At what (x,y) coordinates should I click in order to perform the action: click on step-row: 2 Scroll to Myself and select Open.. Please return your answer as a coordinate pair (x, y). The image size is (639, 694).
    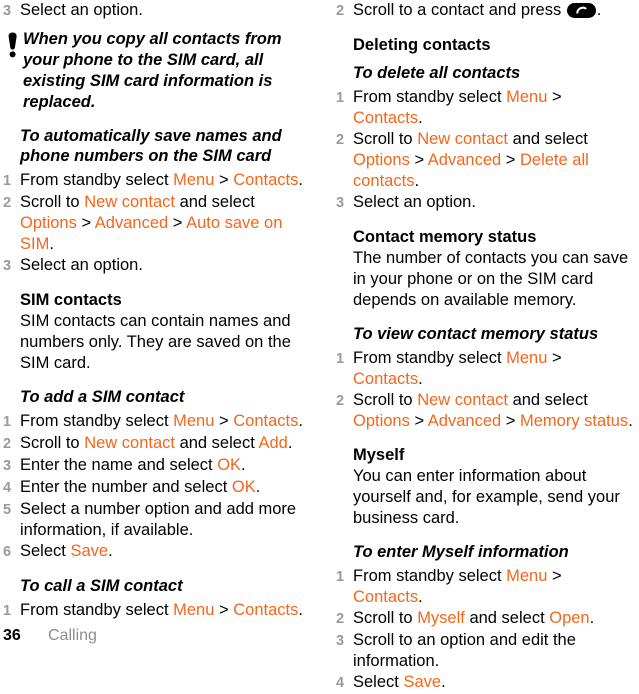
    Looking at the image, I should click on (485, 619).